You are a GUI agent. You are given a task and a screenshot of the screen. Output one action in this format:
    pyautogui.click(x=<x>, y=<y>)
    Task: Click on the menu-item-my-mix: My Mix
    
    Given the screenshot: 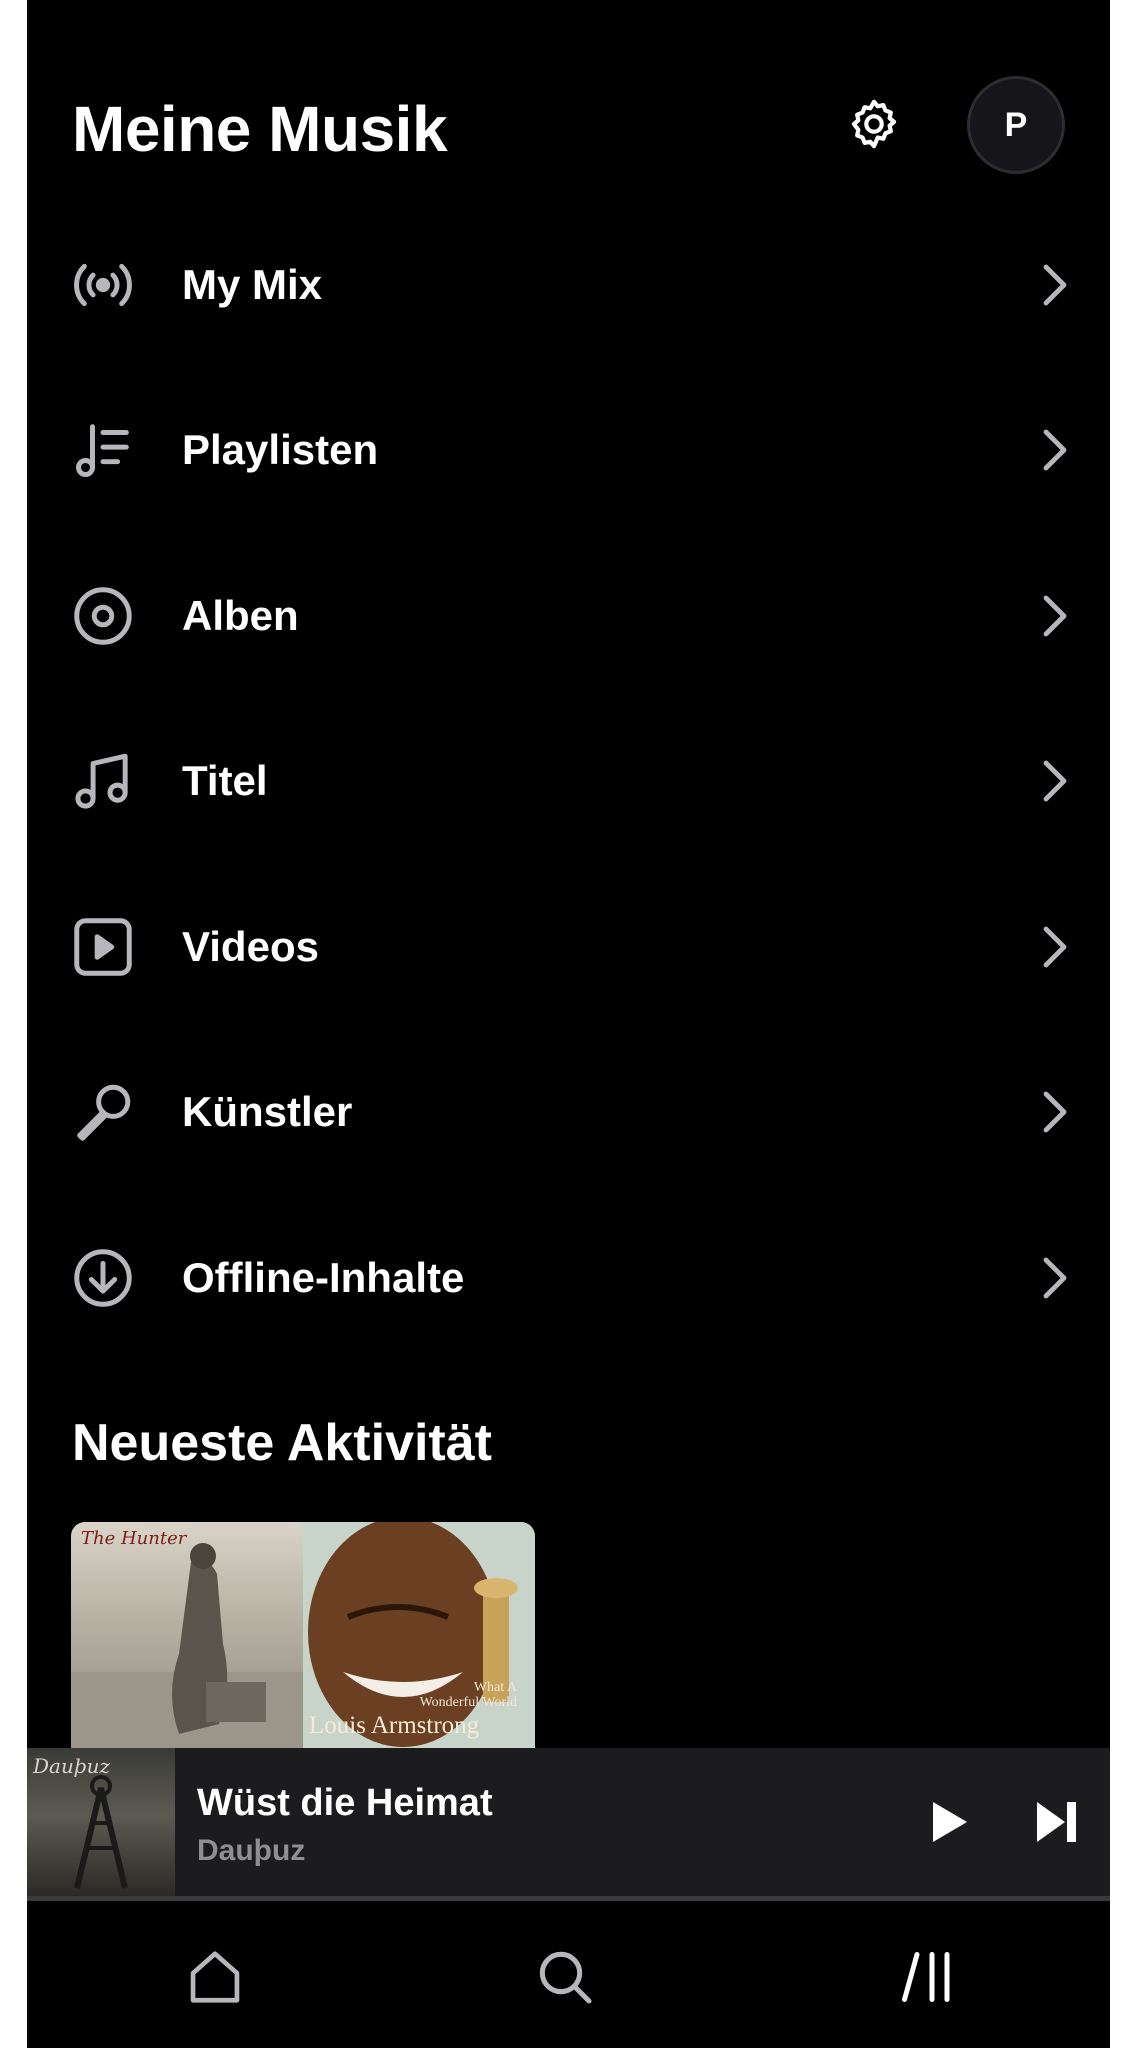 What is the action you would take?
    pyautogui.click(x=568, y=285)
    